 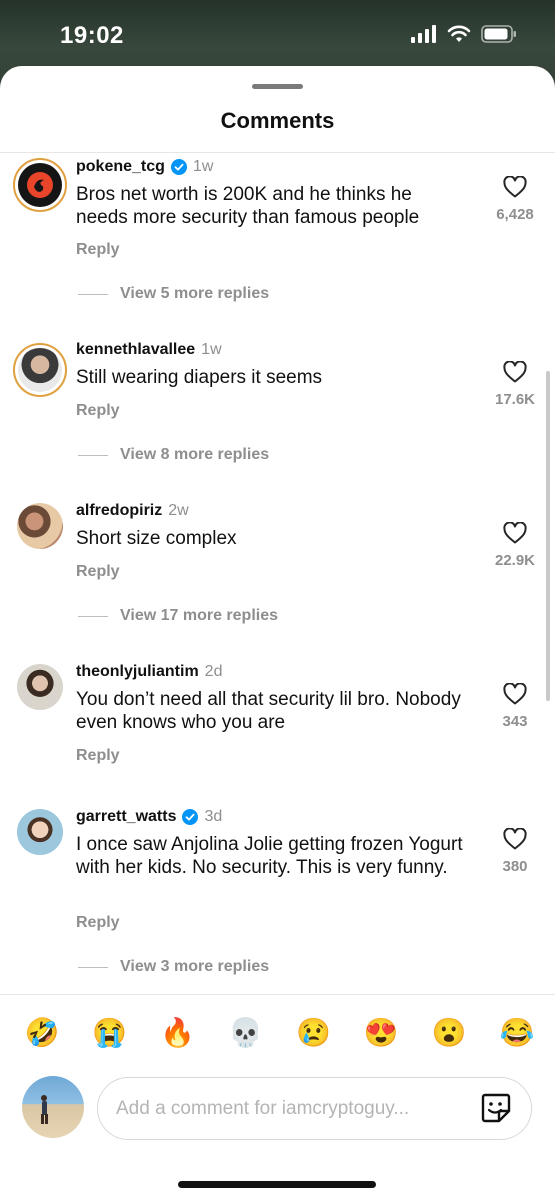 What do you see at coordinates (195, 454) in the screenshot?
I see `view-replies-label: View 8 more replies` at bounding box center [195, 454].